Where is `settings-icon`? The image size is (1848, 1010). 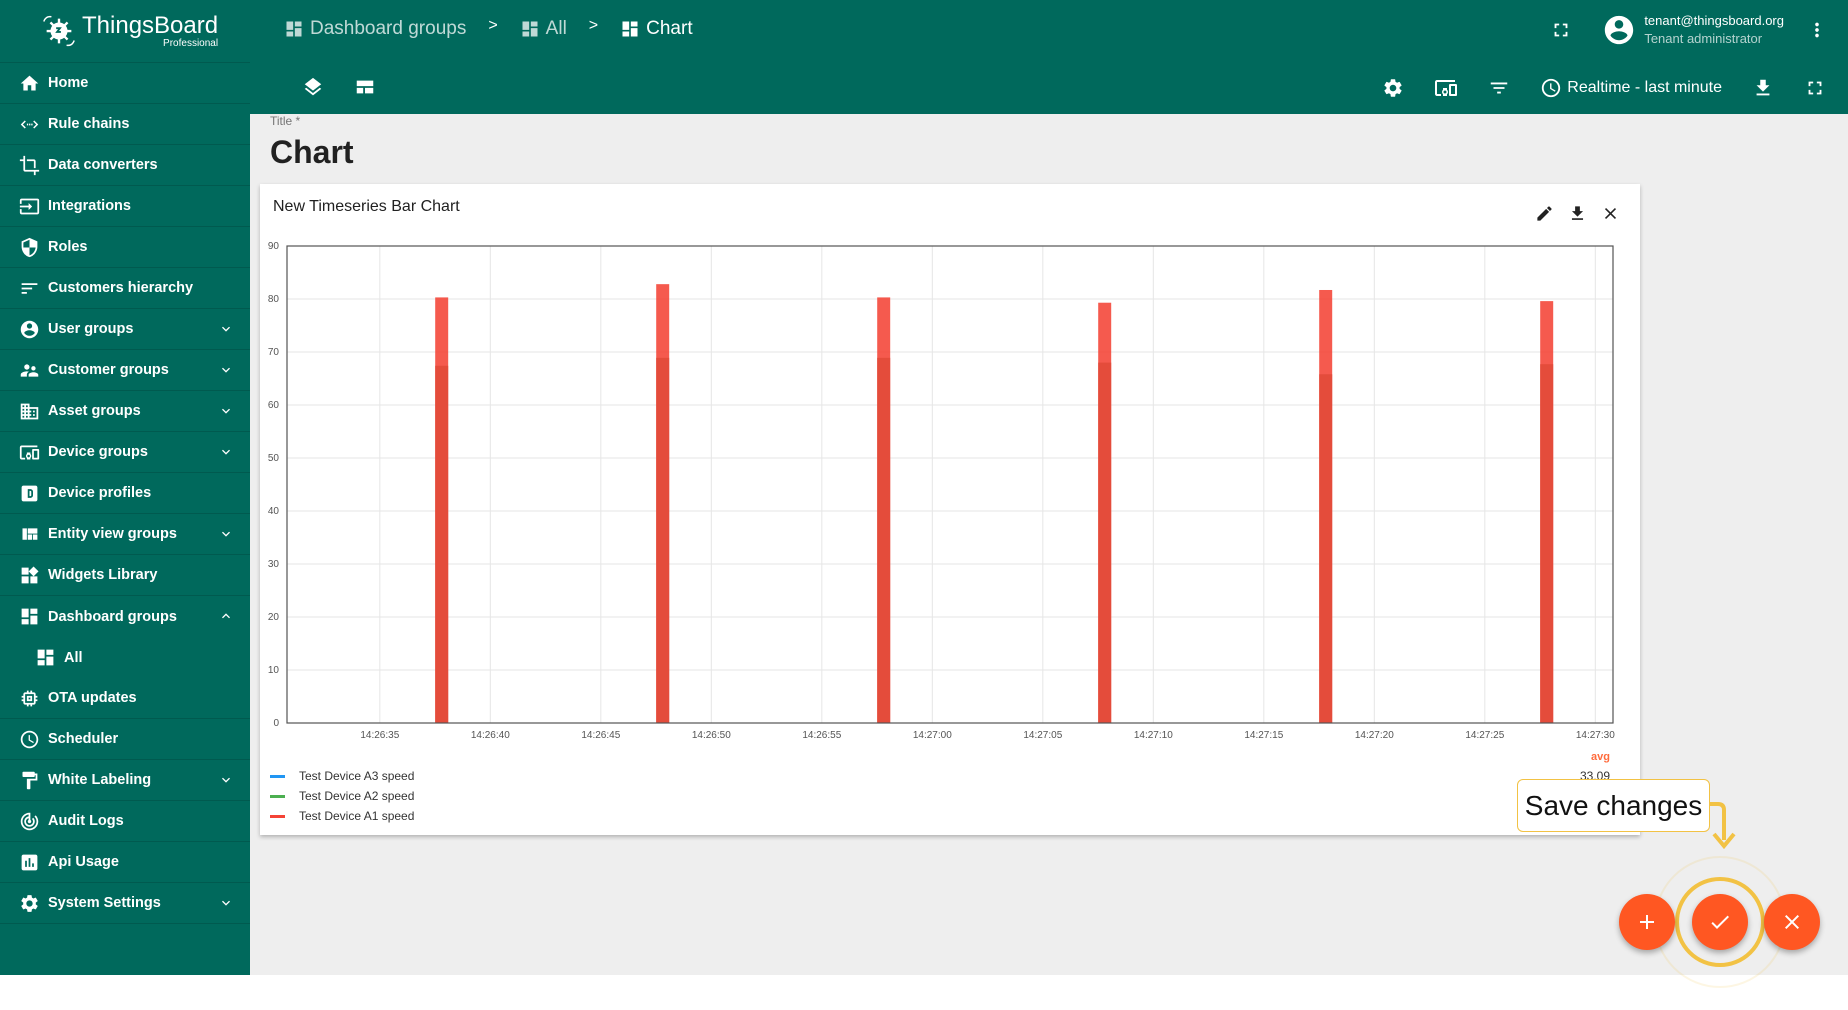 settings-icon is located at coordinates (1393, 88).